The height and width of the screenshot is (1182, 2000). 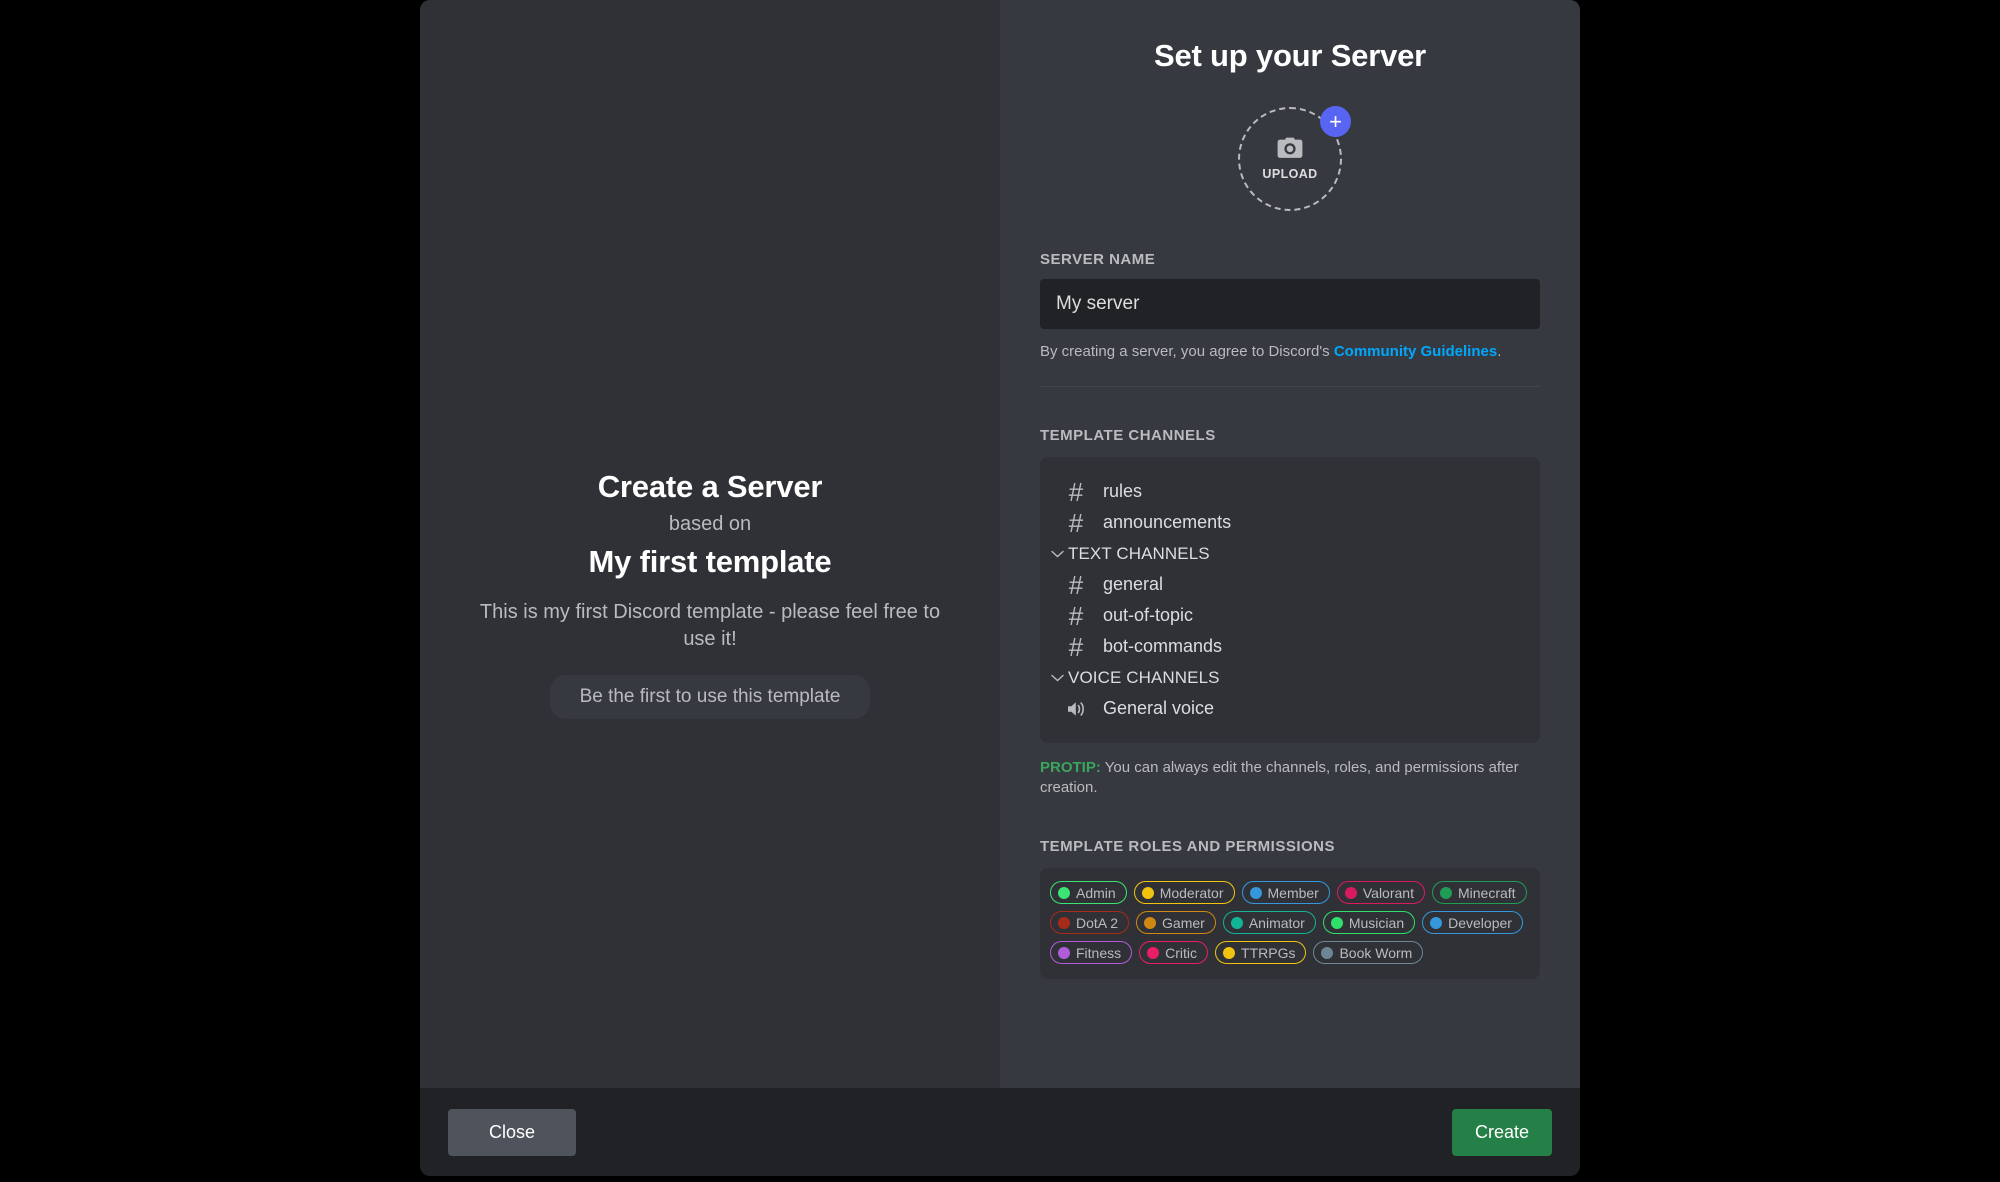 What do you see at coordinates (1000, 1132) in the screenshot?
I see `modal-footer: Close Create` at bounding box center [1000, 1132].